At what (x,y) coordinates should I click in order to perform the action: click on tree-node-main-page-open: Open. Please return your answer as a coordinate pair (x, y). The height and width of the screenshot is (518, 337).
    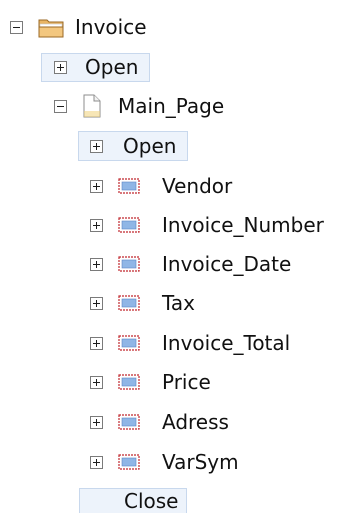
    Looking at the image, I should click on (133, 146).